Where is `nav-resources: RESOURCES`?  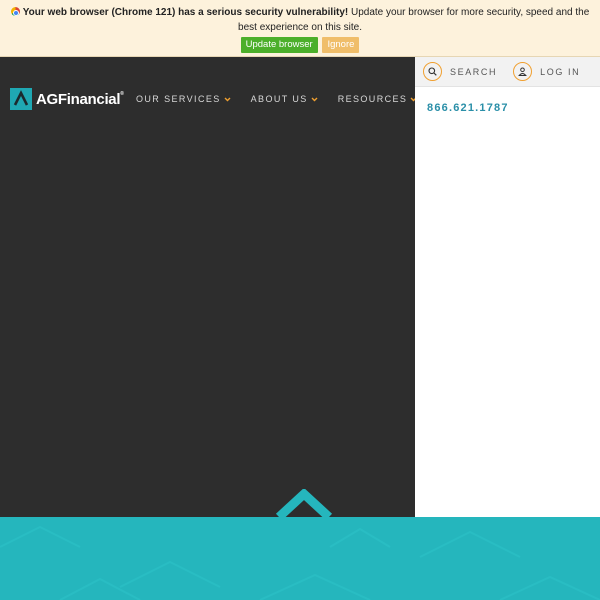 nav-resources: RESOURCES is located at coordinates (378, 99).